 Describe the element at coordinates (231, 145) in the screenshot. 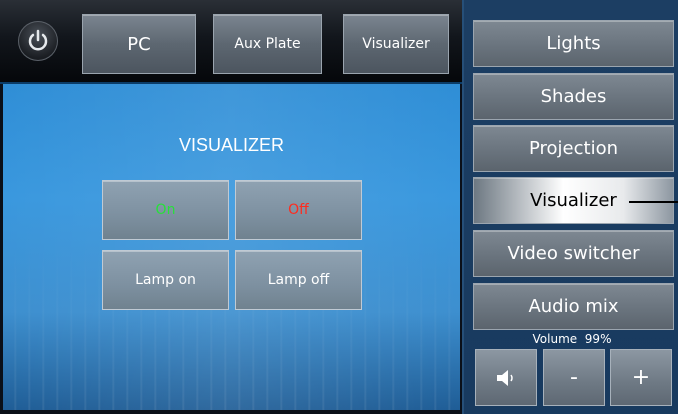

I see `page-title: VISUALIZER` at that location.